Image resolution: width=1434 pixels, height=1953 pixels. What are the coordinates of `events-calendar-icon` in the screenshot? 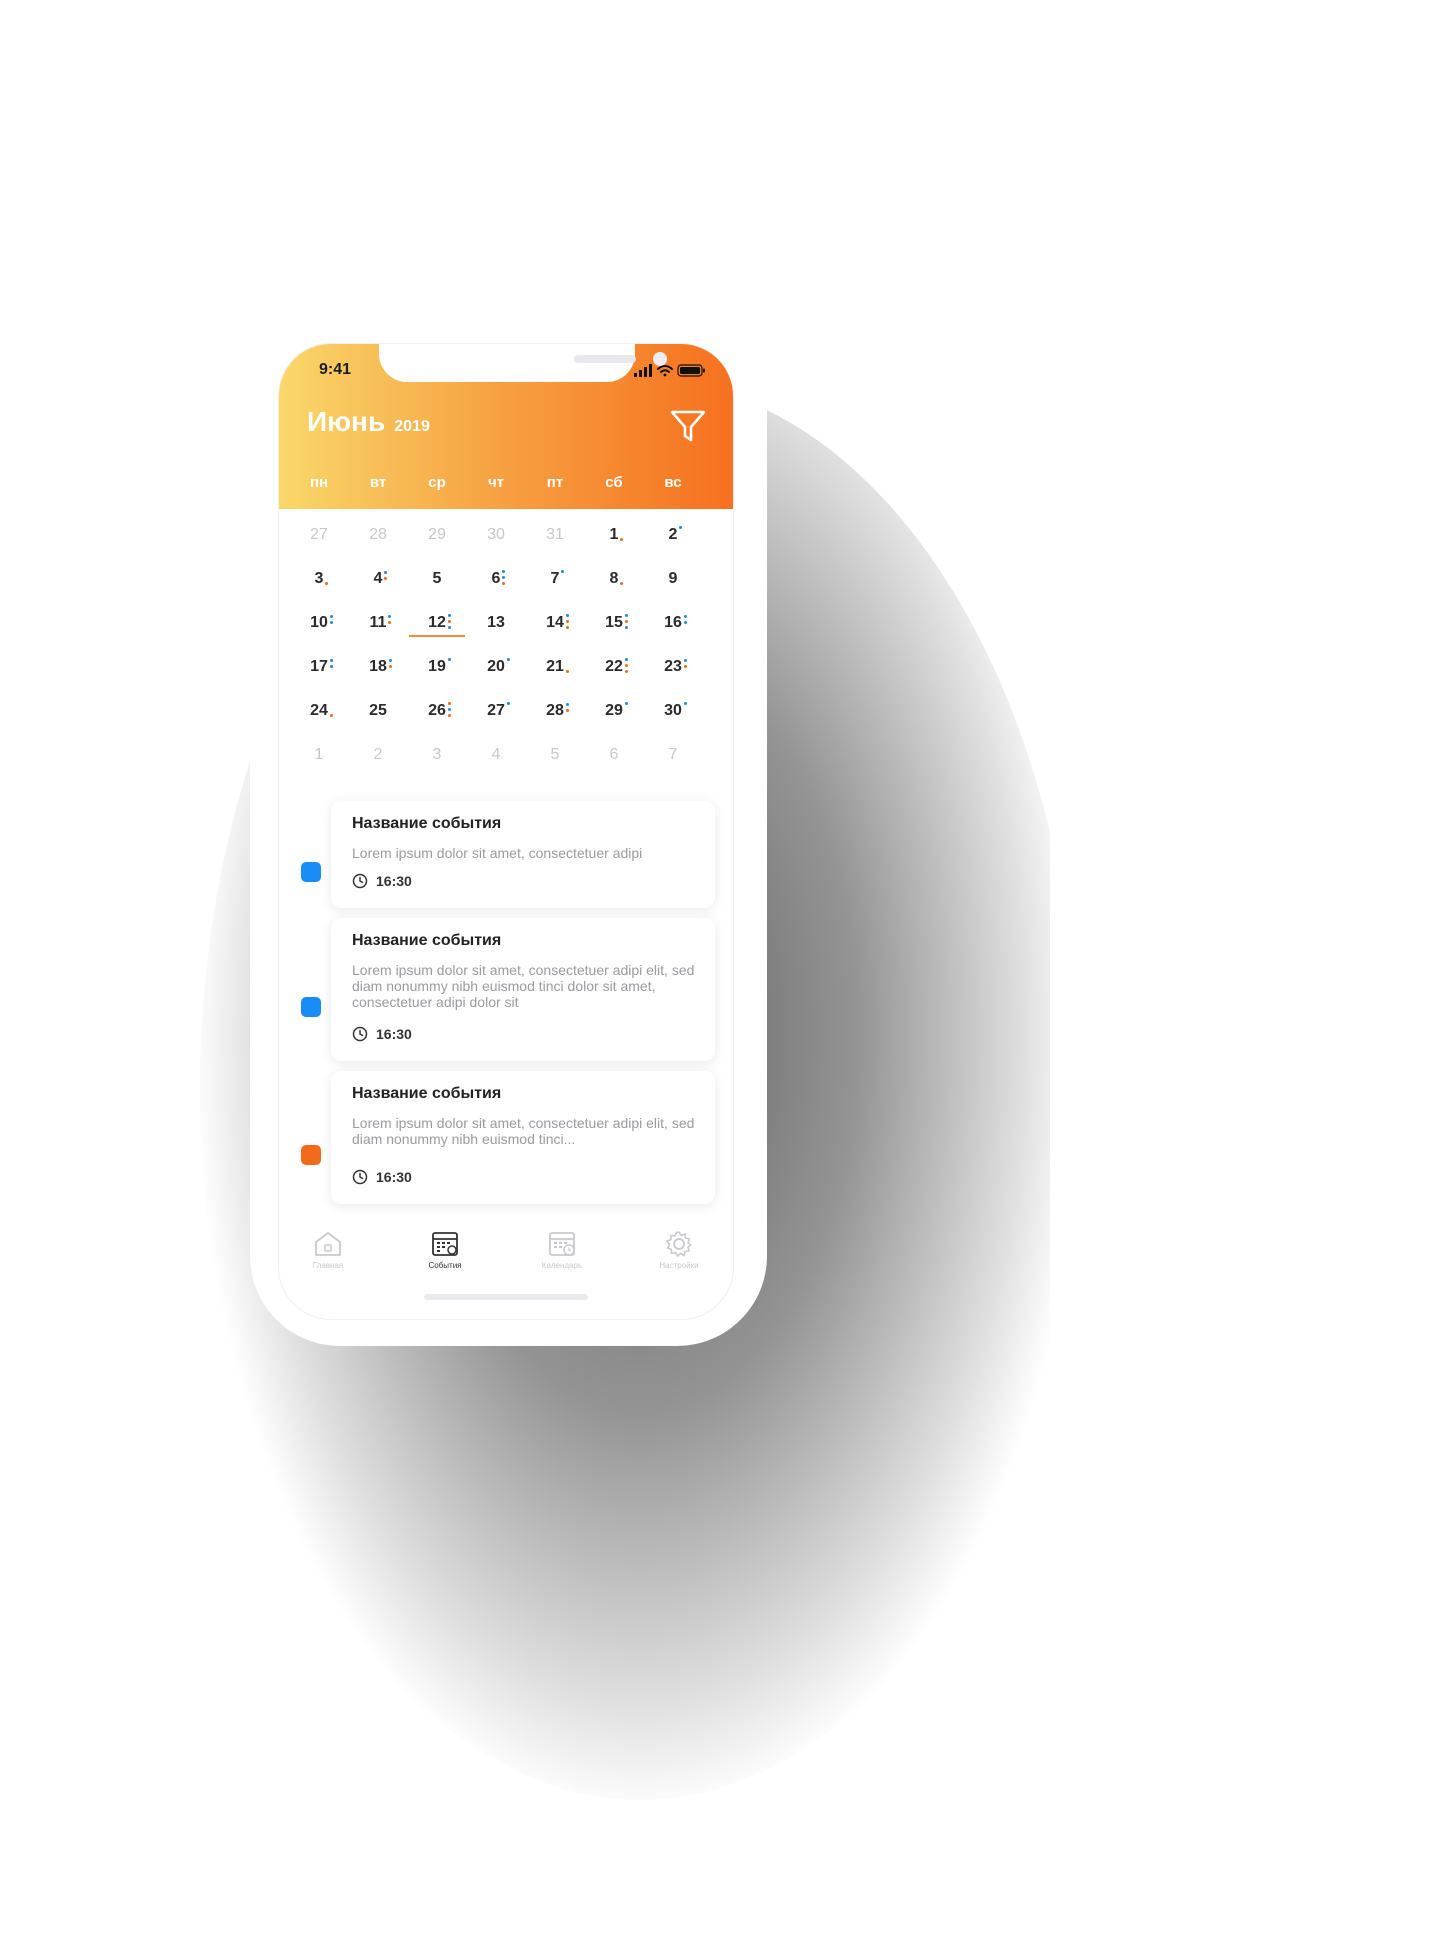 It's located at (445, 1244).